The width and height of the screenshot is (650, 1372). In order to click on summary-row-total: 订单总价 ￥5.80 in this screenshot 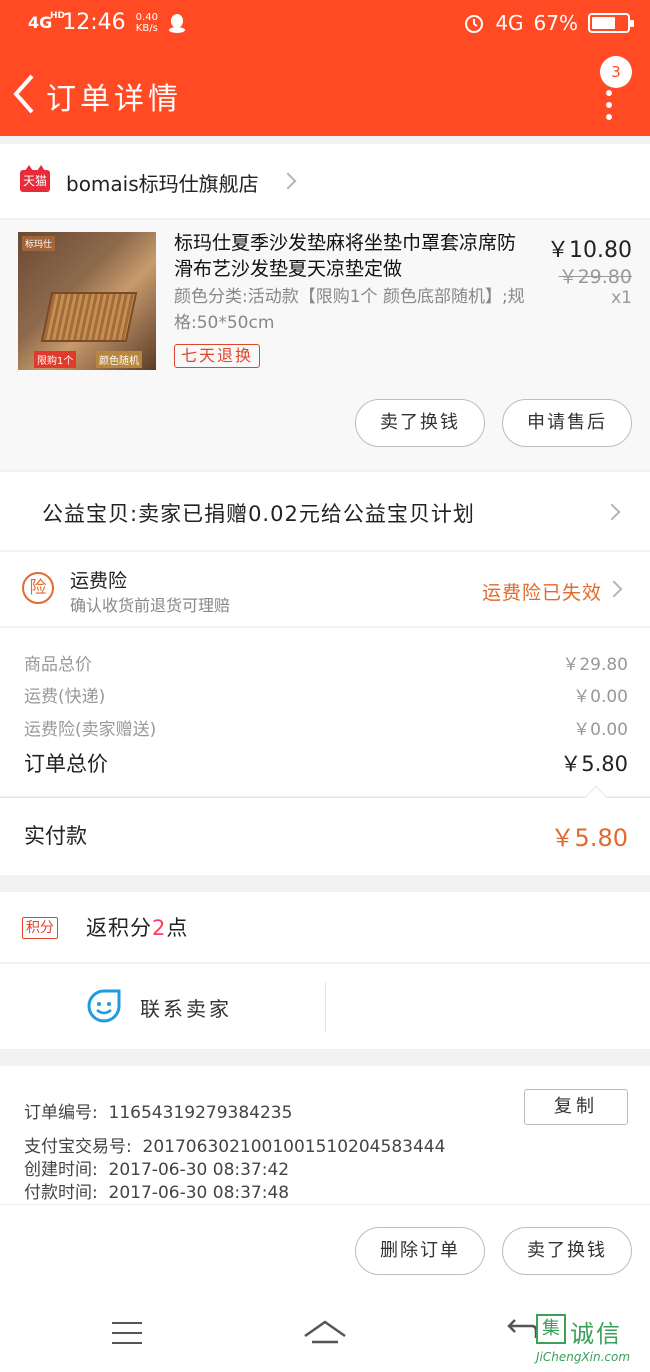, I will do `click(326, 764)`.